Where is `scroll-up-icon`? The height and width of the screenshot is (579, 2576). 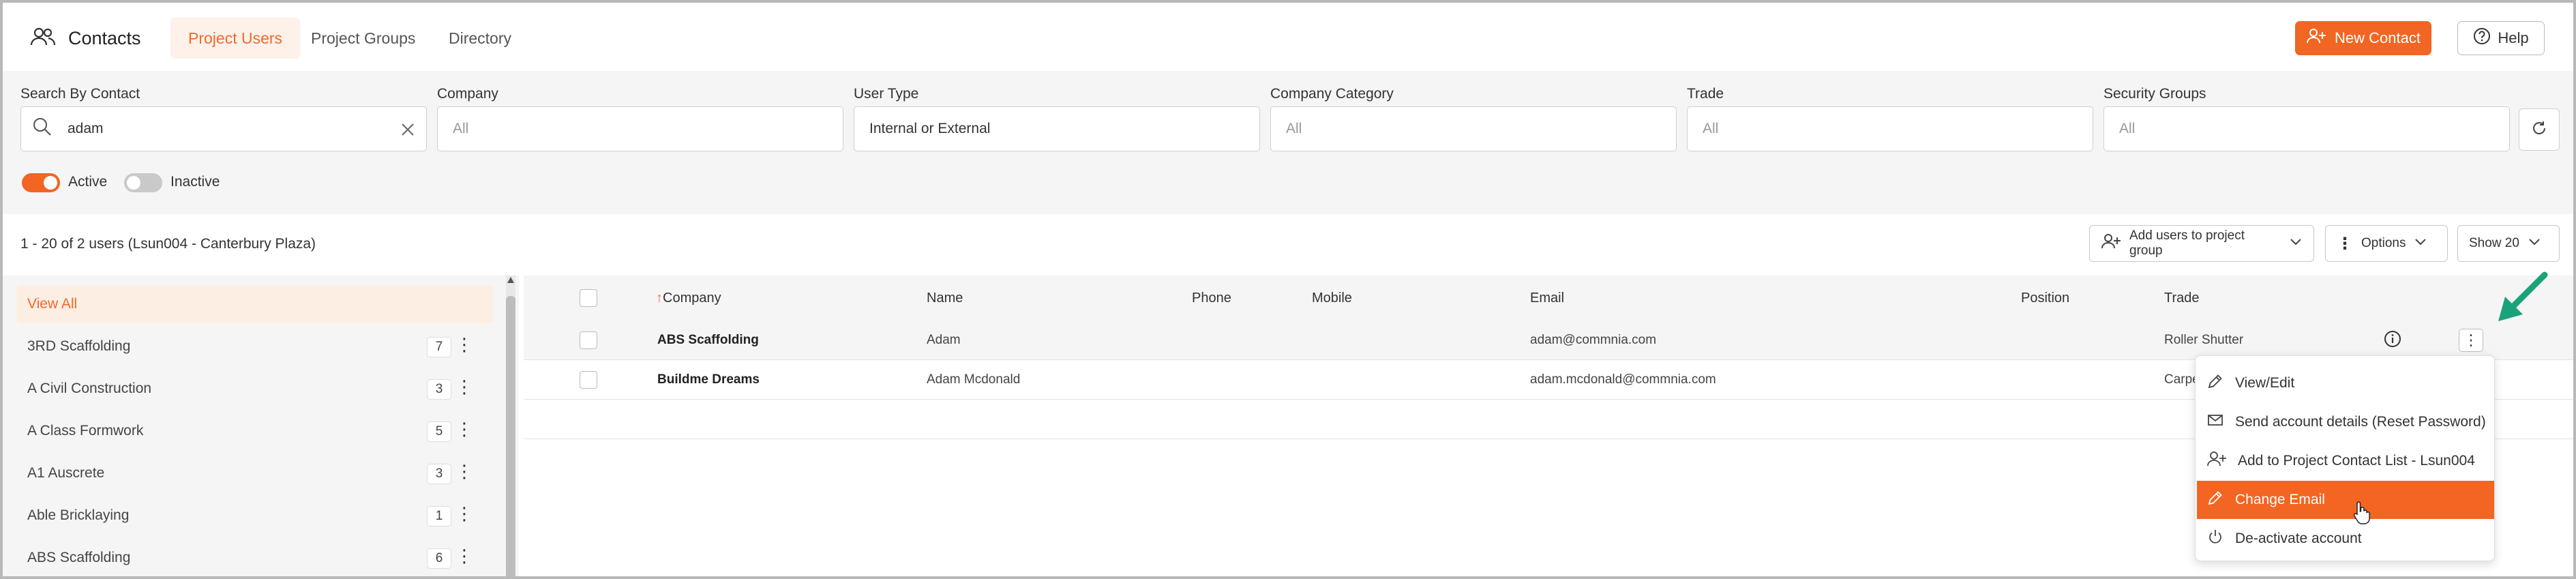
scroll-up-icon is located at coordinates (510, 280).